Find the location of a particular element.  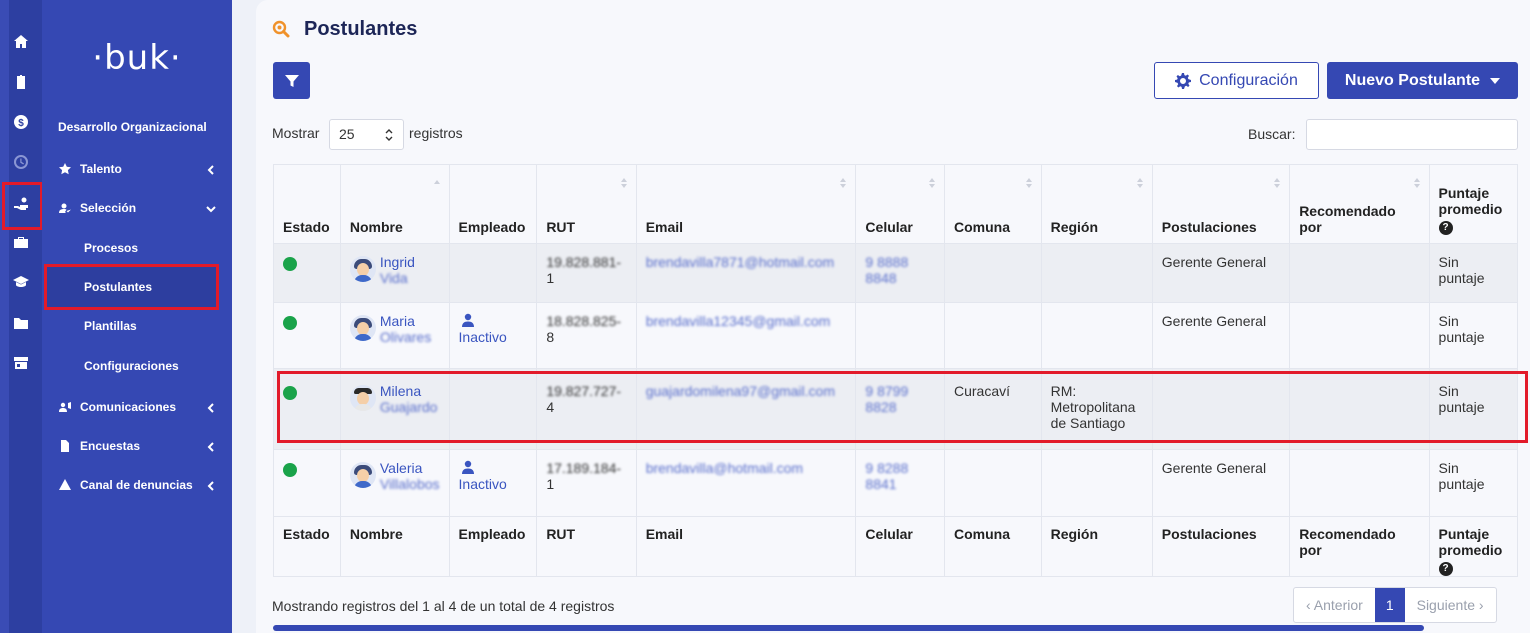

sort-asc-icon is located at coordinates (436, 182).